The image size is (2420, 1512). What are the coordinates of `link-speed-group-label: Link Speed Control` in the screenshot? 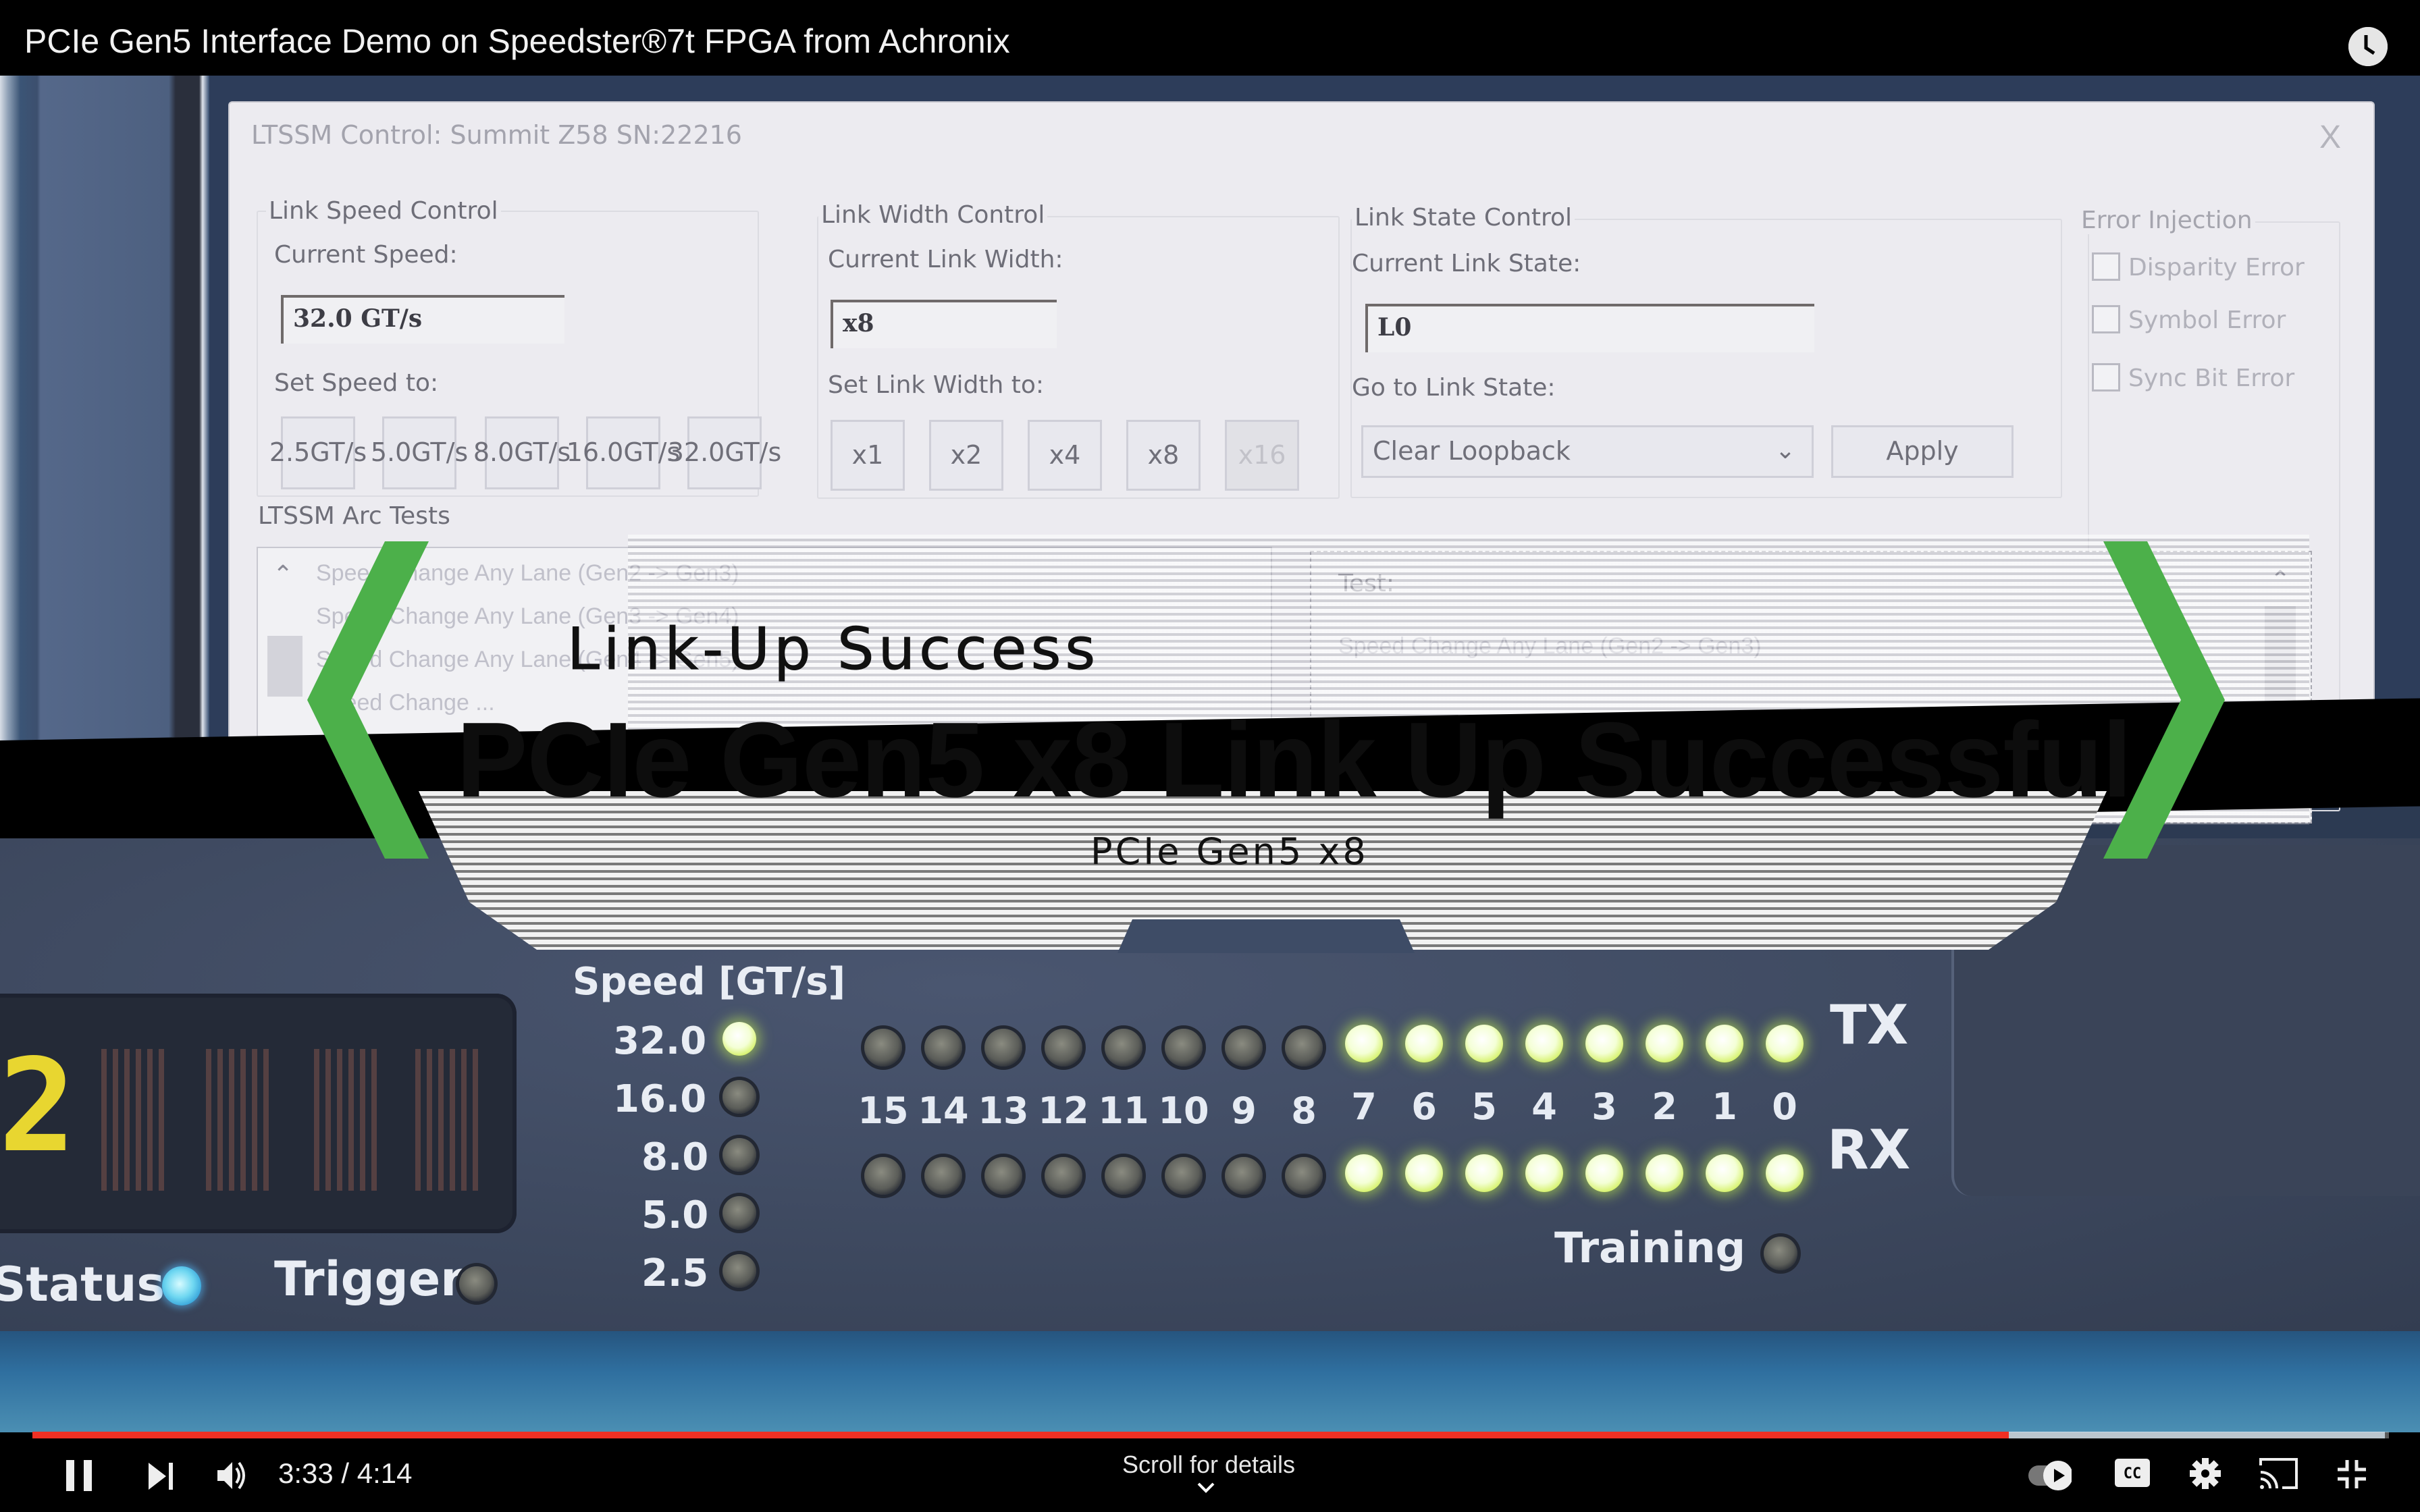 It's located at (383, 211).